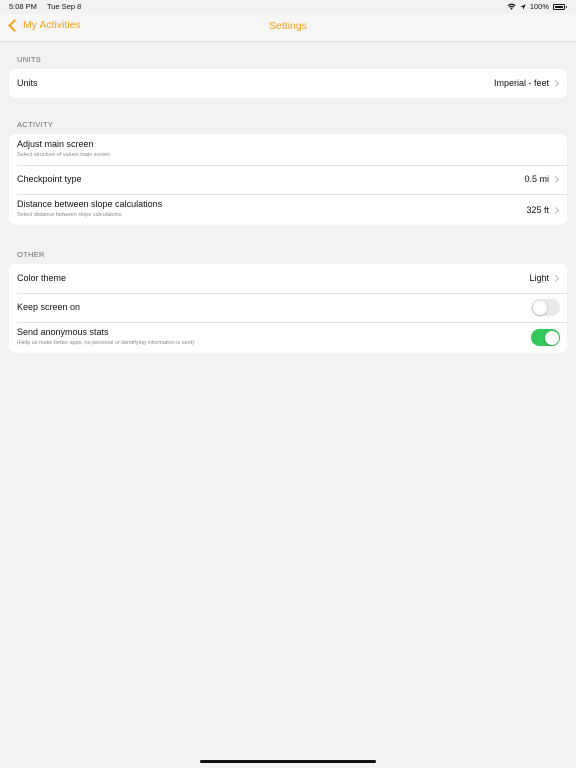  Describe the element at coordinates (55, 144) in the screenshot. I see `row-title: Adjust main screen` at that location.